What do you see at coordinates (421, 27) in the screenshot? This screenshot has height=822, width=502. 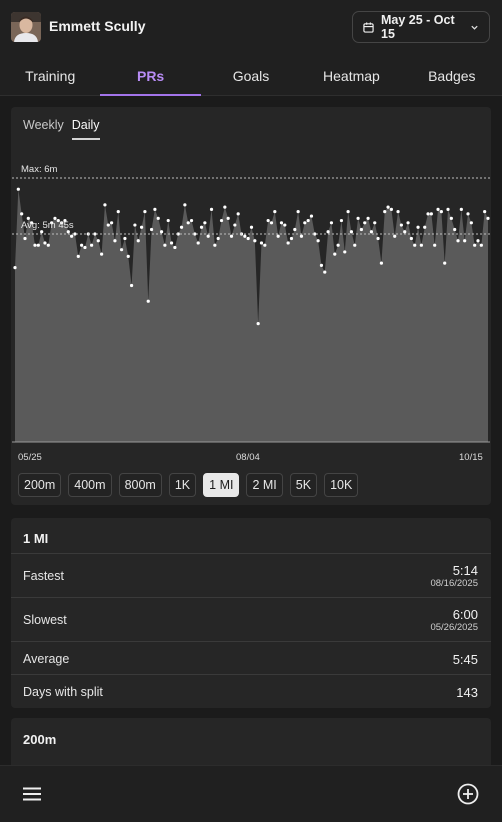 I see `date-range-button: May 25 - Oct 15` at bounding box center [421, 27].